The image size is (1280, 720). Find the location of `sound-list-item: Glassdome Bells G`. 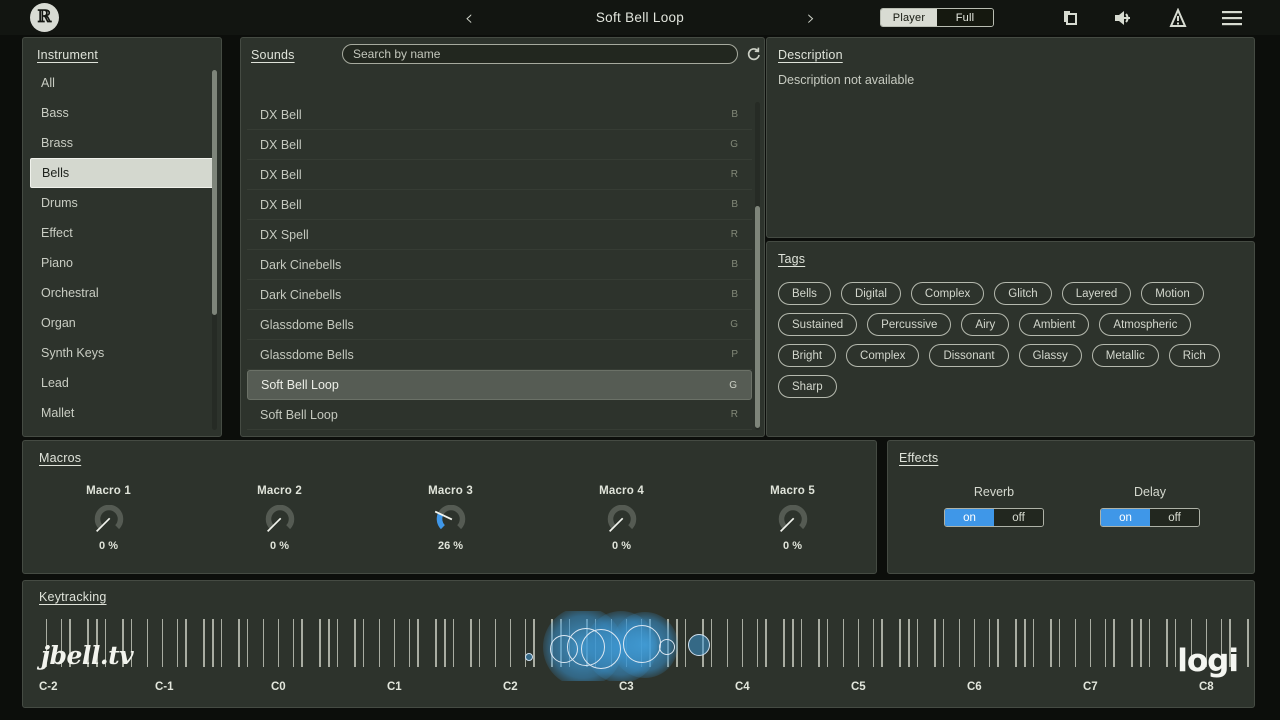

sound-list-item: Glassdome Bells G is located at coordinates (499, 325).